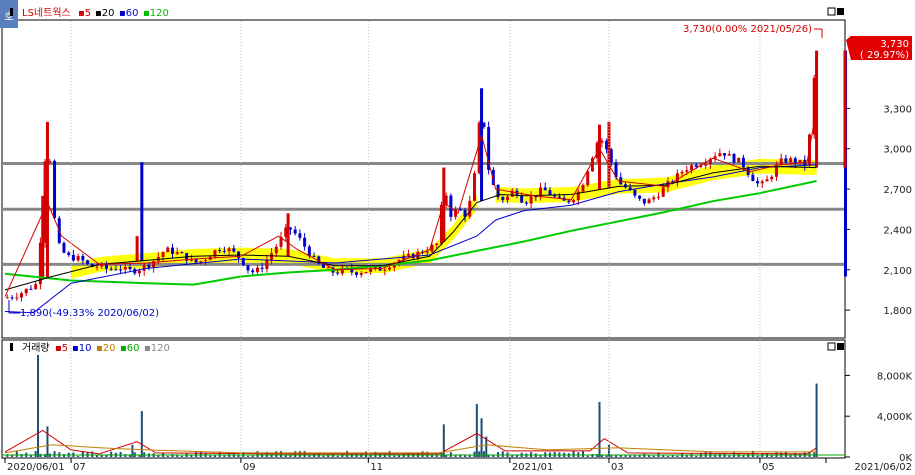 This screenshot has height=475, width=915. I want to click on volume-legend-item-0: 거래량, so click(36, 348).